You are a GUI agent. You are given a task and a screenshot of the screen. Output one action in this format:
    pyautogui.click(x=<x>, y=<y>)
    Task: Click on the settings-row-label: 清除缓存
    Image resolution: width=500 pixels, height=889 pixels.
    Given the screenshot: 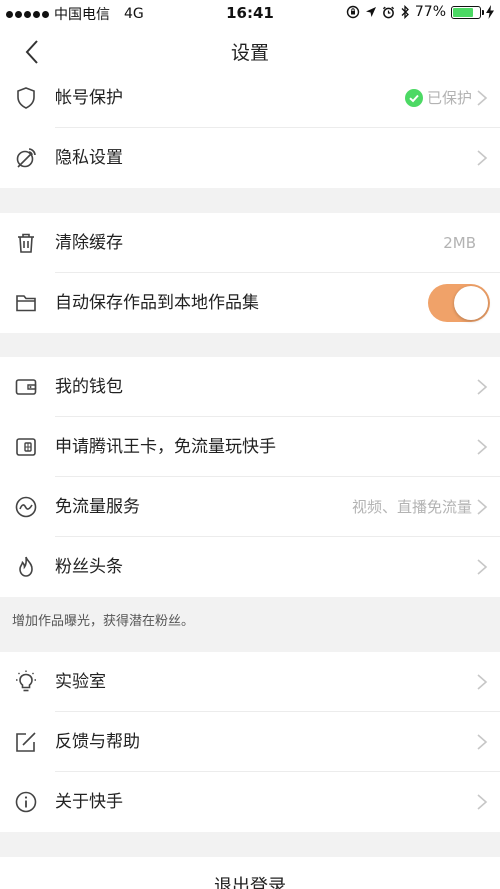 What is the action you would take?
    pyautogui.click(x=89, y=243)
    